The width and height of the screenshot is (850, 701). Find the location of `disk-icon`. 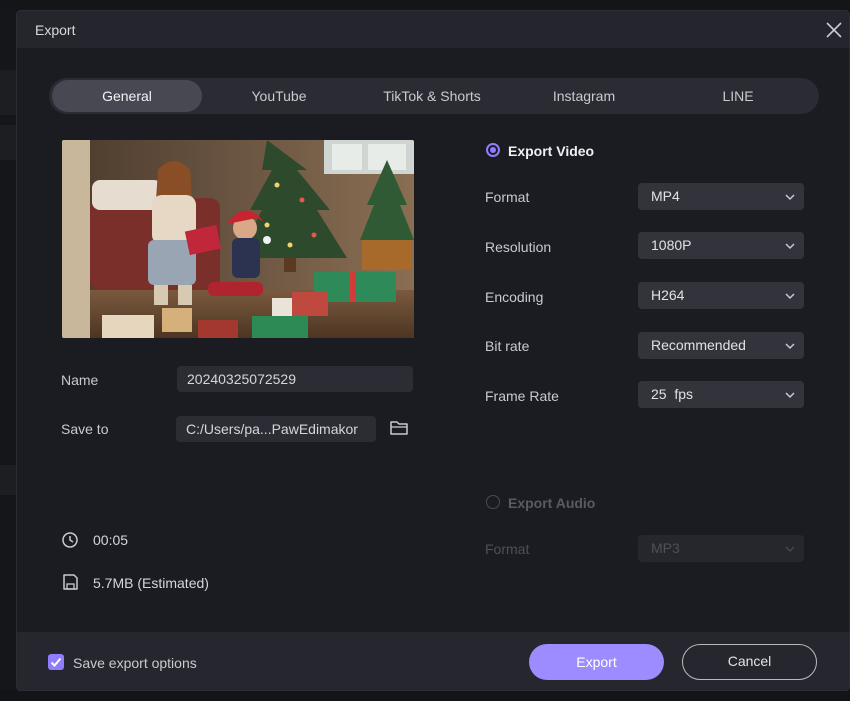

disk-icon is located at coordinates (70, 582).